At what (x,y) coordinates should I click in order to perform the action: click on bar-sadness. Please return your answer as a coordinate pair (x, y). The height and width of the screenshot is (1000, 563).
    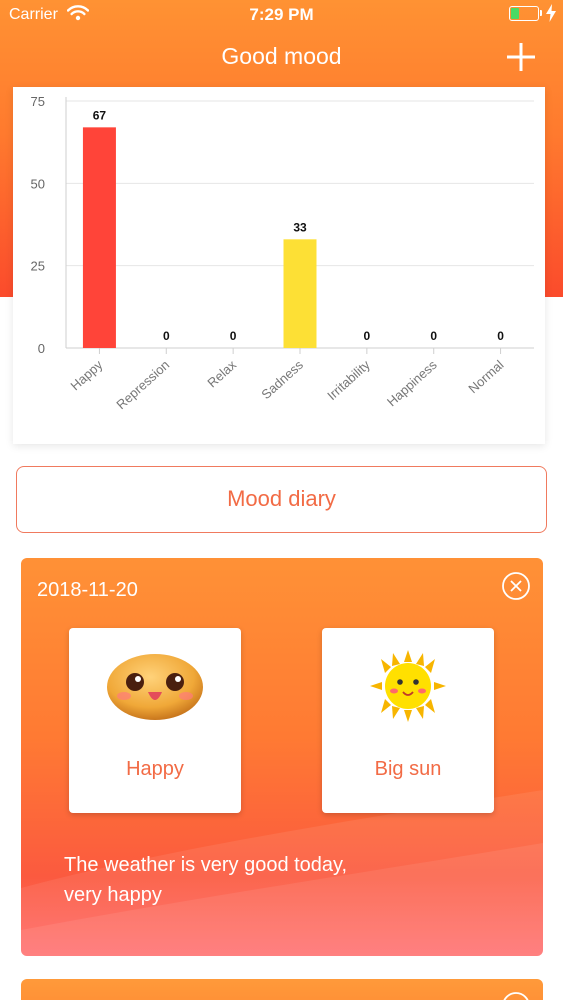
    Looking at the image, I should click on (300, 293).